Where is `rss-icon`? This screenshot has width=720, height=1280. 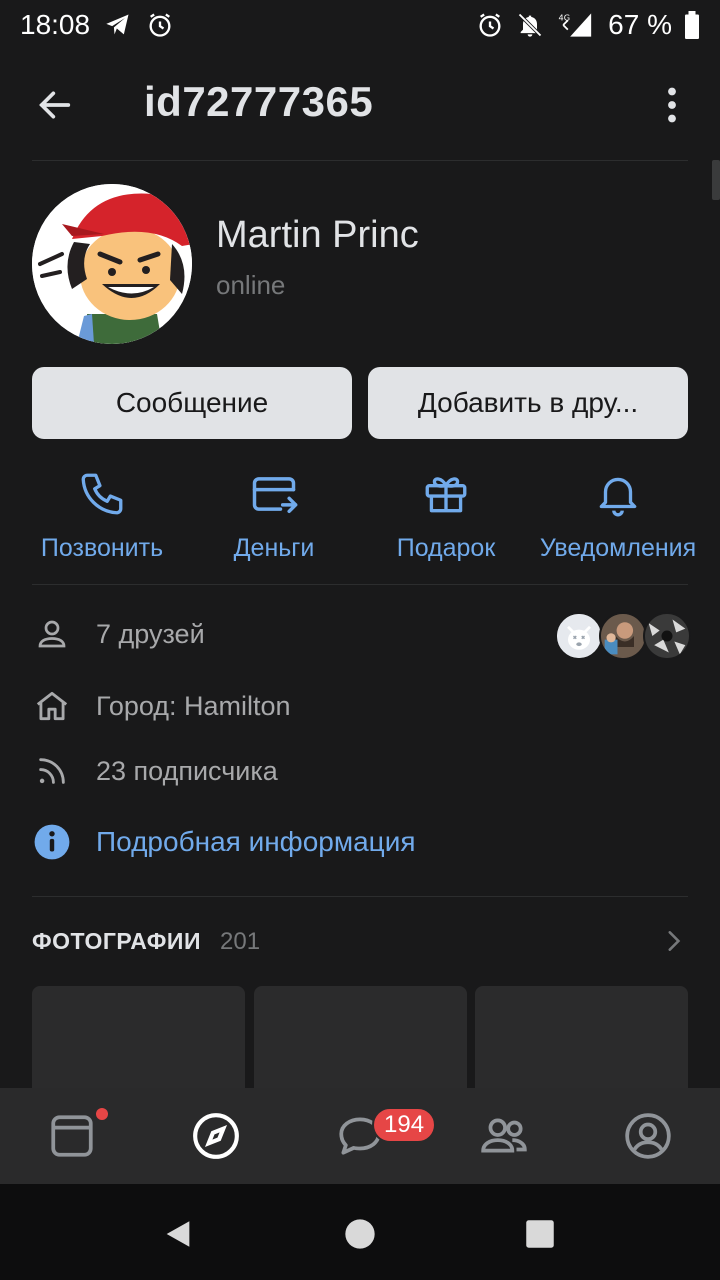 rss-icon is located at coordinates (52, 771).